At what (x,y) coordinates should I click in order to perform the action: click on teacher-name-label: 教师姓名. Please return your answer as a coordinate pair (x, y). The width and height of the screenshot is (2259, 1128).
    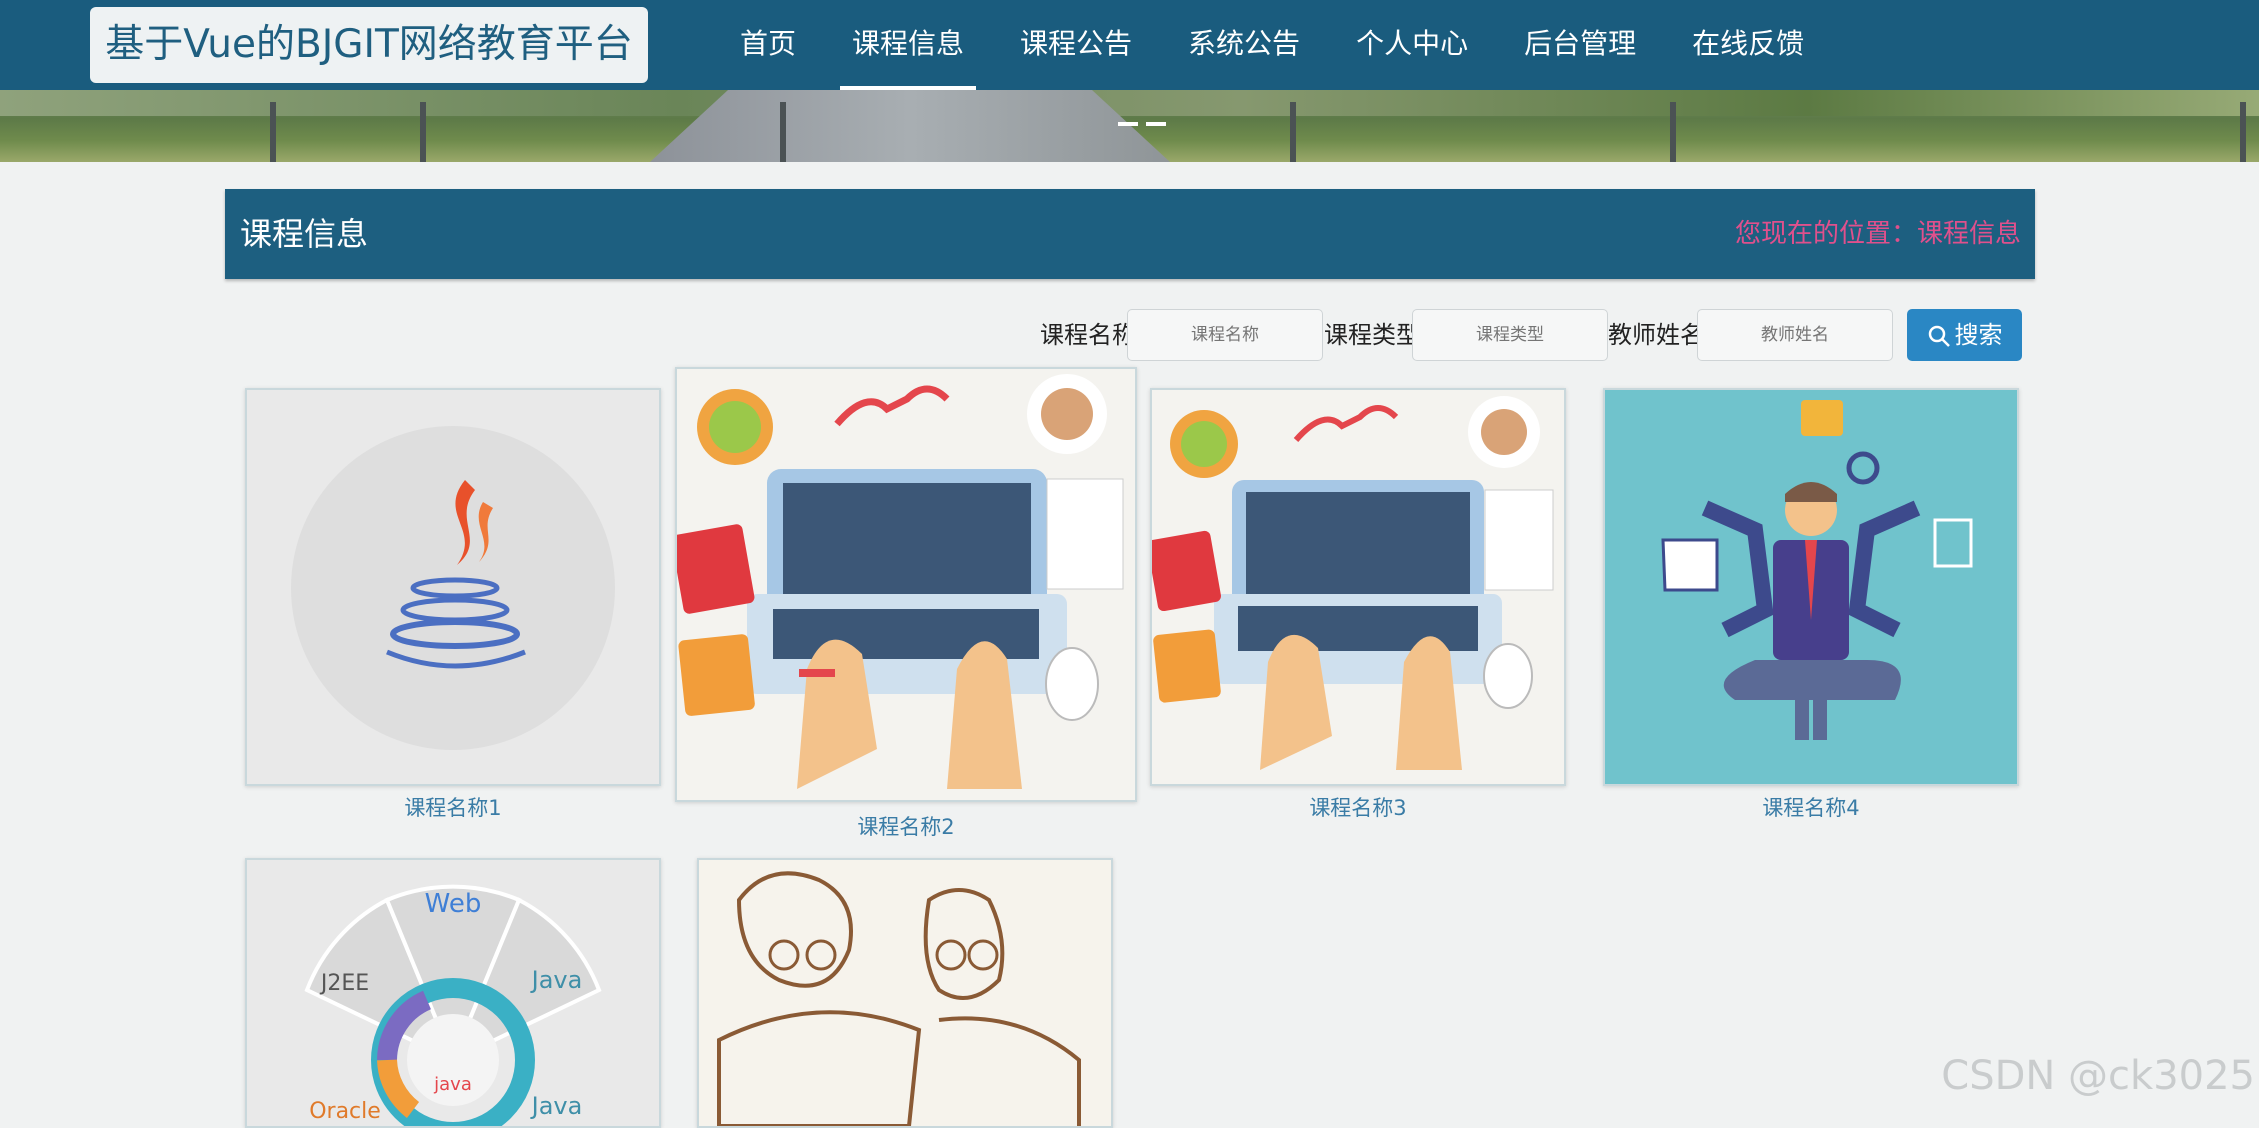
    Looking at the image, I should click on (1656, 335).